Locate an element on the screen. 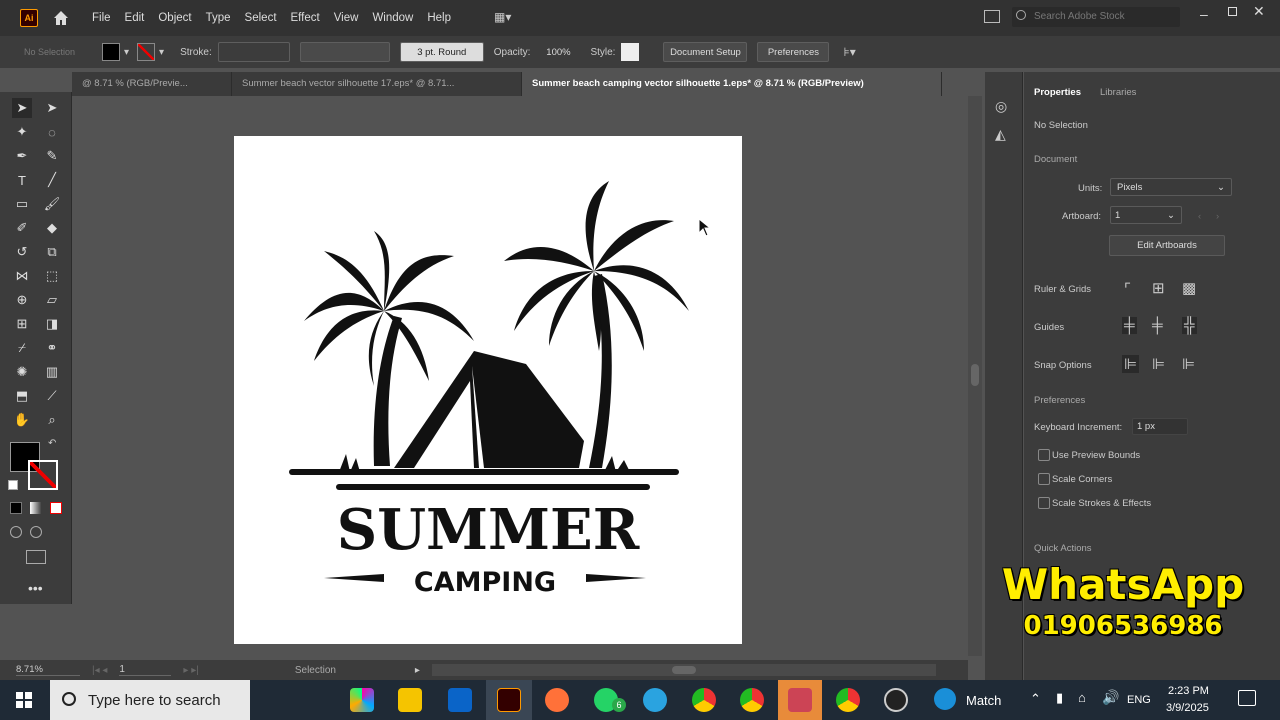  grid-icon: ⊞ is located at coordinates (1158, 288).